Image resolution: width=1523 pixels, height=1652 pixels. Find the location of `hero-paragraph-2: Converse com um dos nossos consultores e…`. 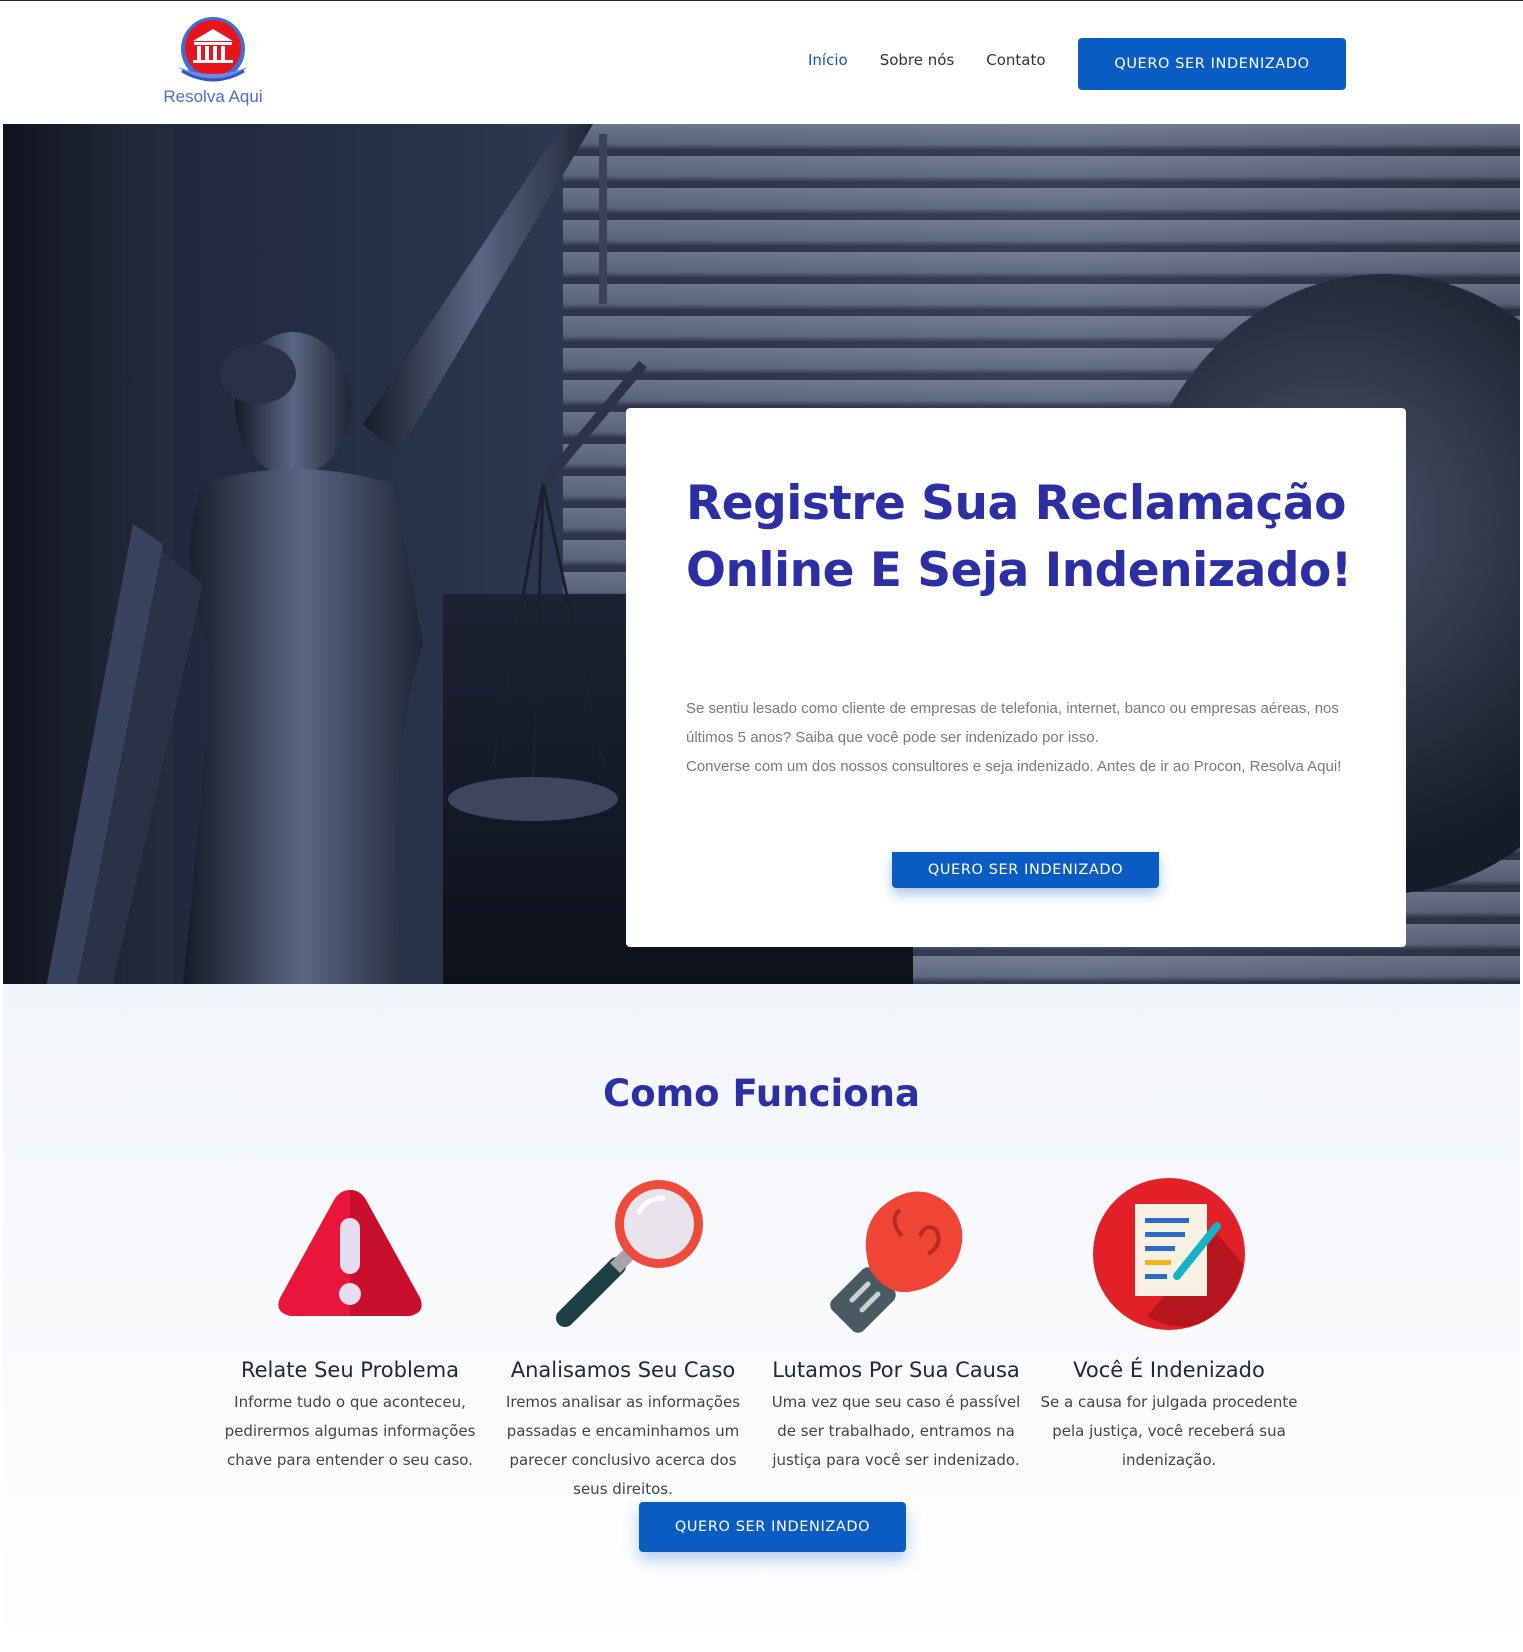

hero-paragraph-2: Converse com um dos nossos consultores e… is located at coordinates (1014, 766).